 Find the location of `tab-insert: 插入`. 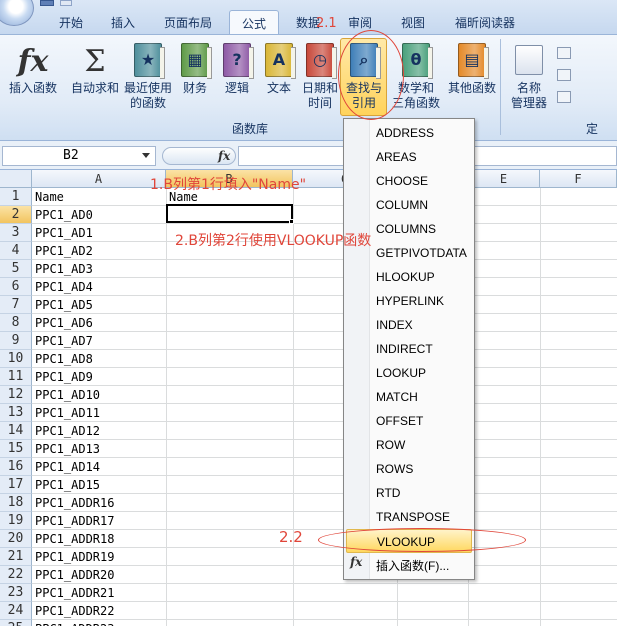

tab-insert: 插入 is located at coordinates (123, 23).